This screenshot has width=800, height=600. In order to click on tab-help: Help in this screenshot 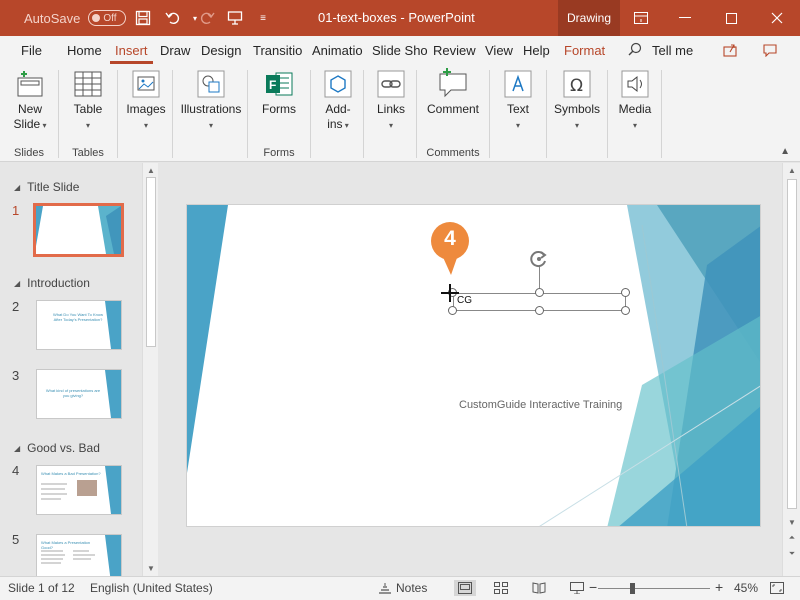, I will do `click(536, 50)`.